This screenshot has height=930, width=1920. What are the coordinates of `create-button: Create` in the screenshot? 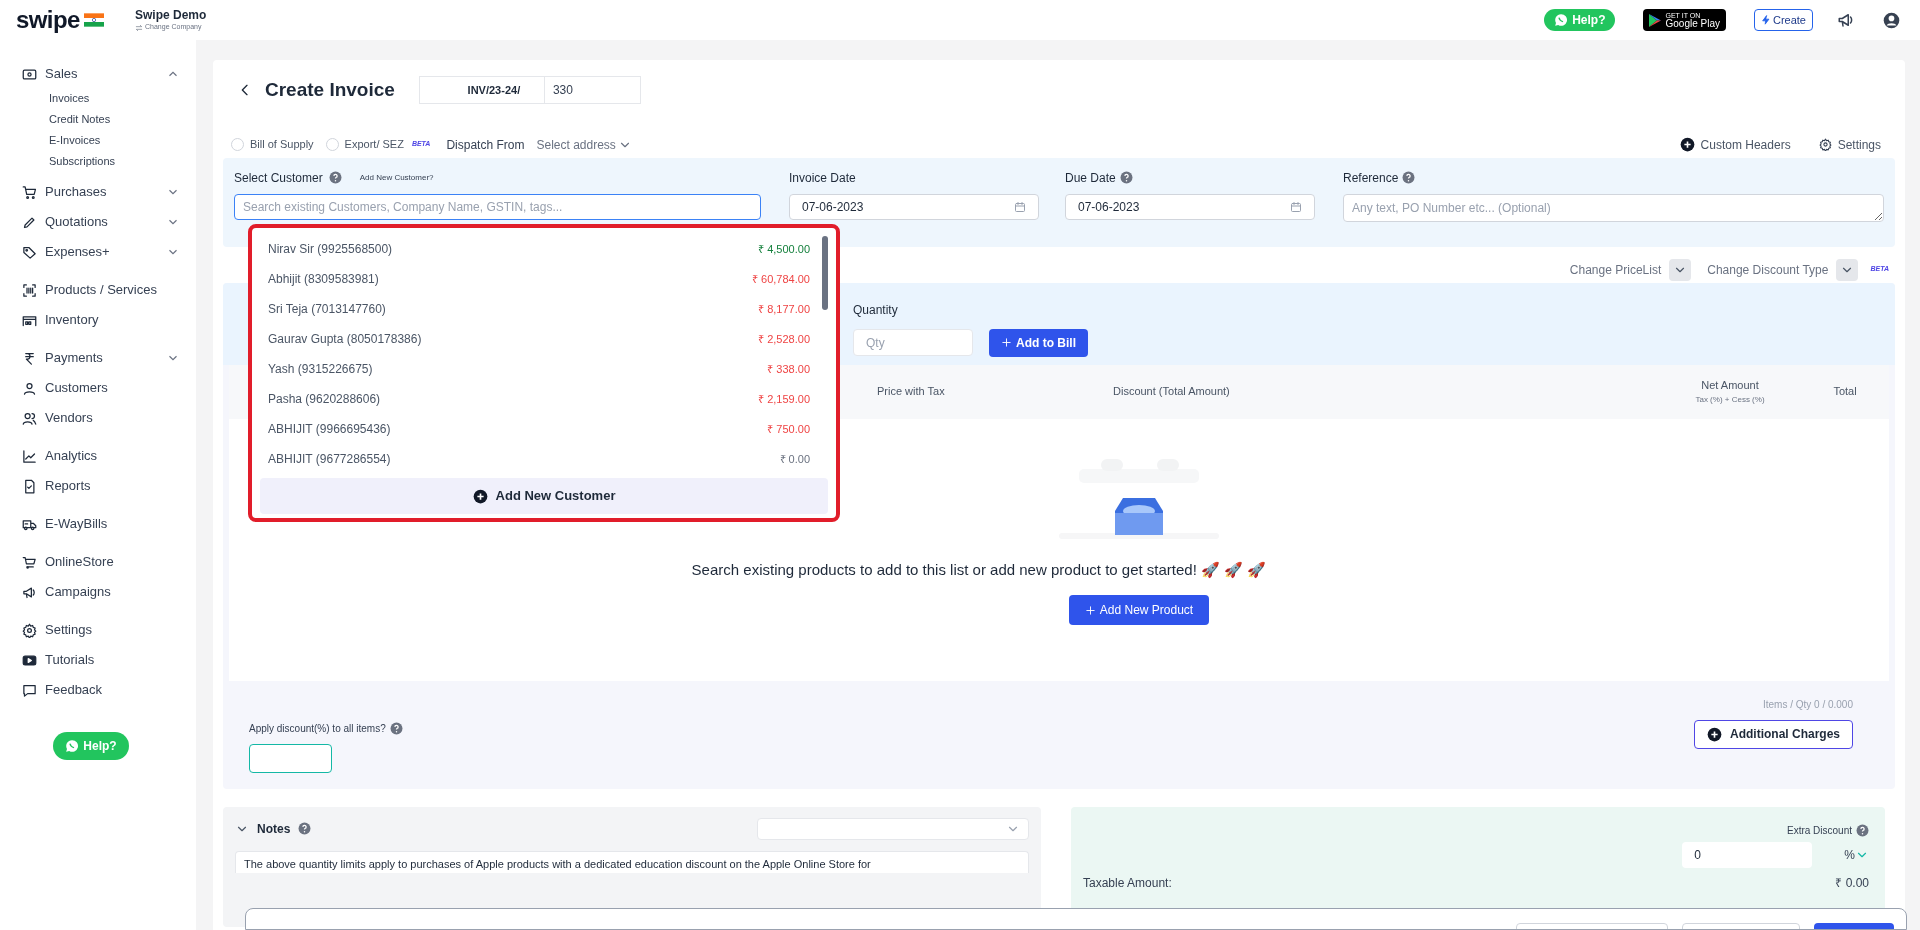 It's located at (1783, 20).